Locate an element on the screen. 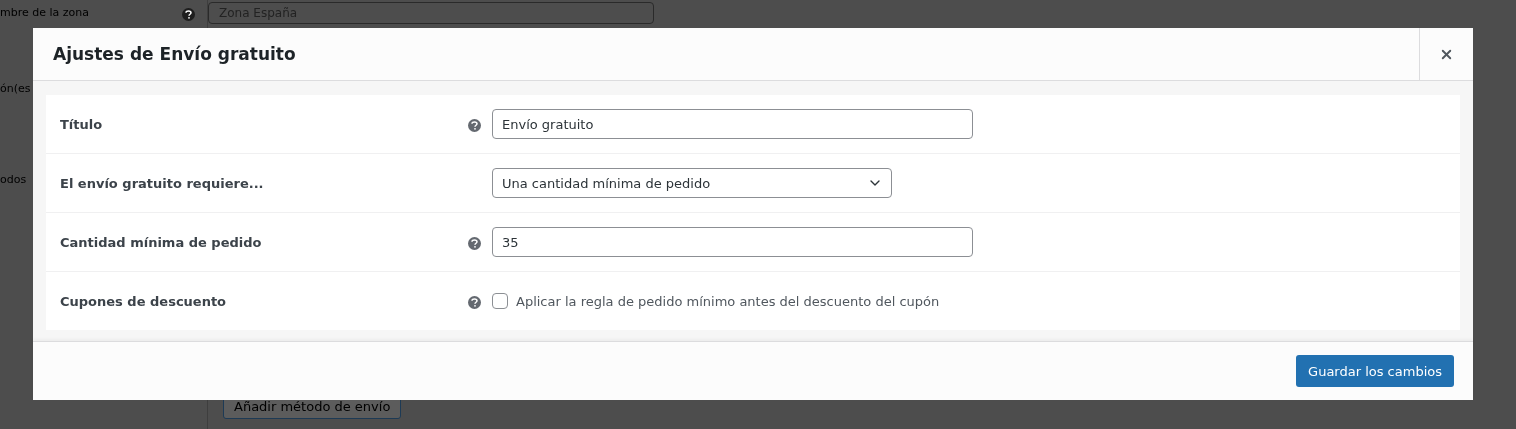  setting-label: Cantidad mínima de pedido is located at coordinates (161, 242).